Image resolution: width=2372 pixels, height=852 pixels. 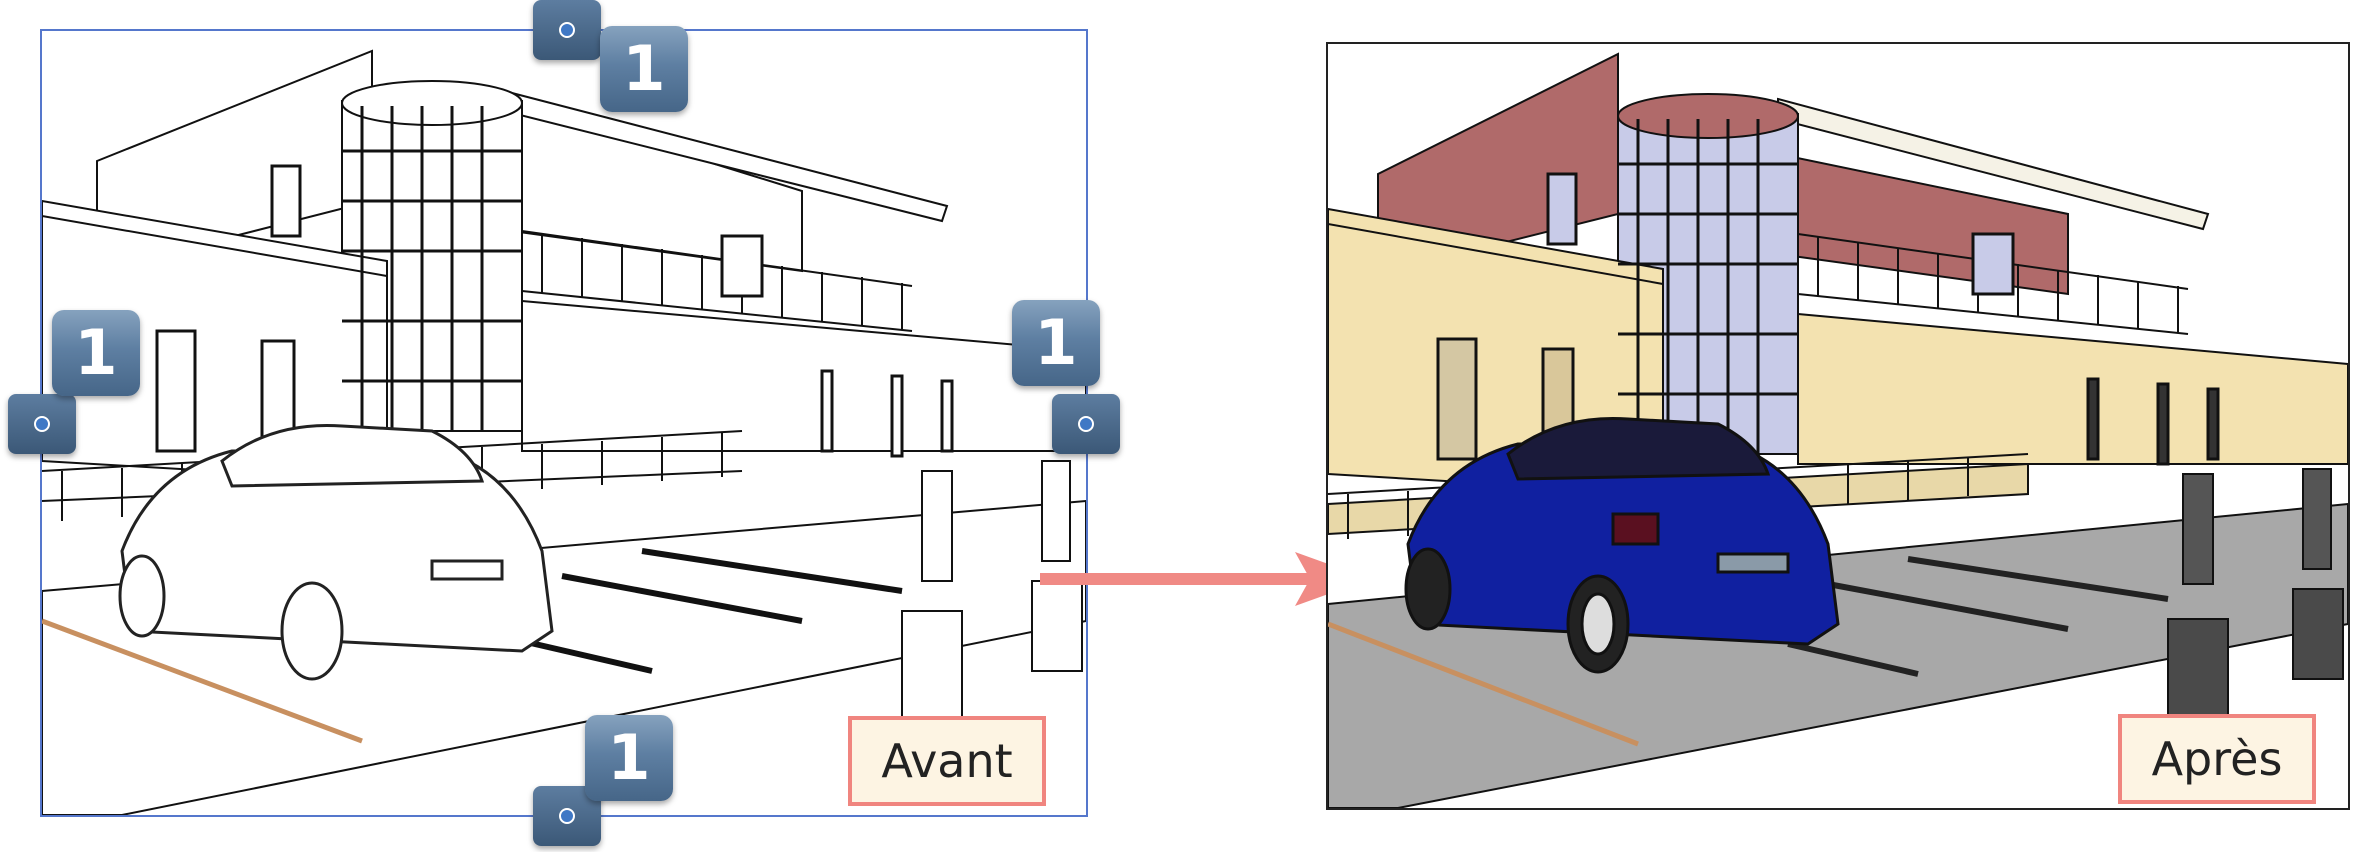 What do you see at coordinates (567, 30) in the screenshot?
I see `resize-handle-top` at bounding box center [567, 30].